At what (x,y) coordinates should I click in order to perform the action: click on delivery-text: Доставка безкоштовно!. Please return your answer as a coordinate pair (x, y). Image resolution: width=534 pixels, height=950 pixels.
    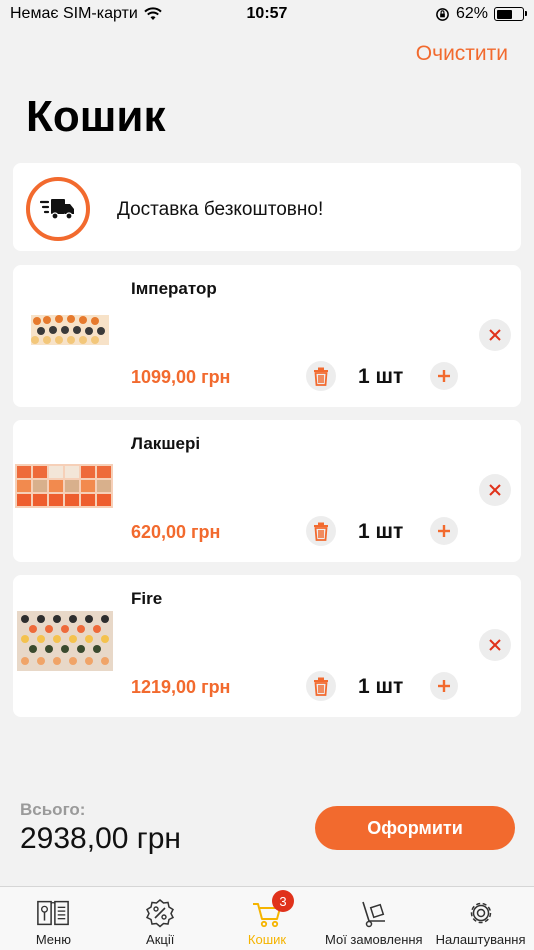
    Looking at the image, I should click on (220, 209).